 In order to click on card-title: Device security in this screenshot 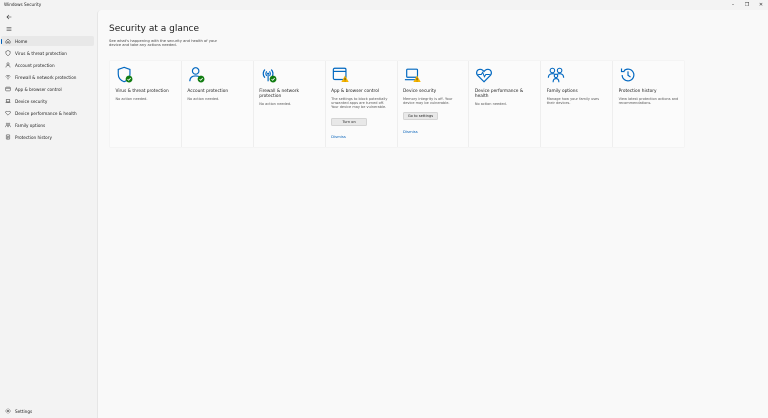, I will do `click(420, 91)`.